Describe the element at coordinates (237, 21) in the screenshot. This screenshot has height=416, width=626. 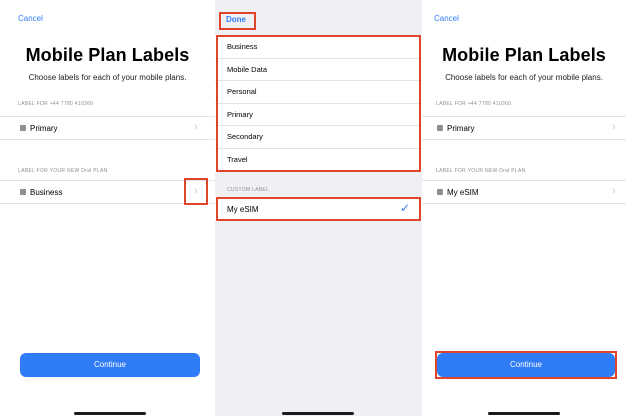
I see `highlight-done` at that location.